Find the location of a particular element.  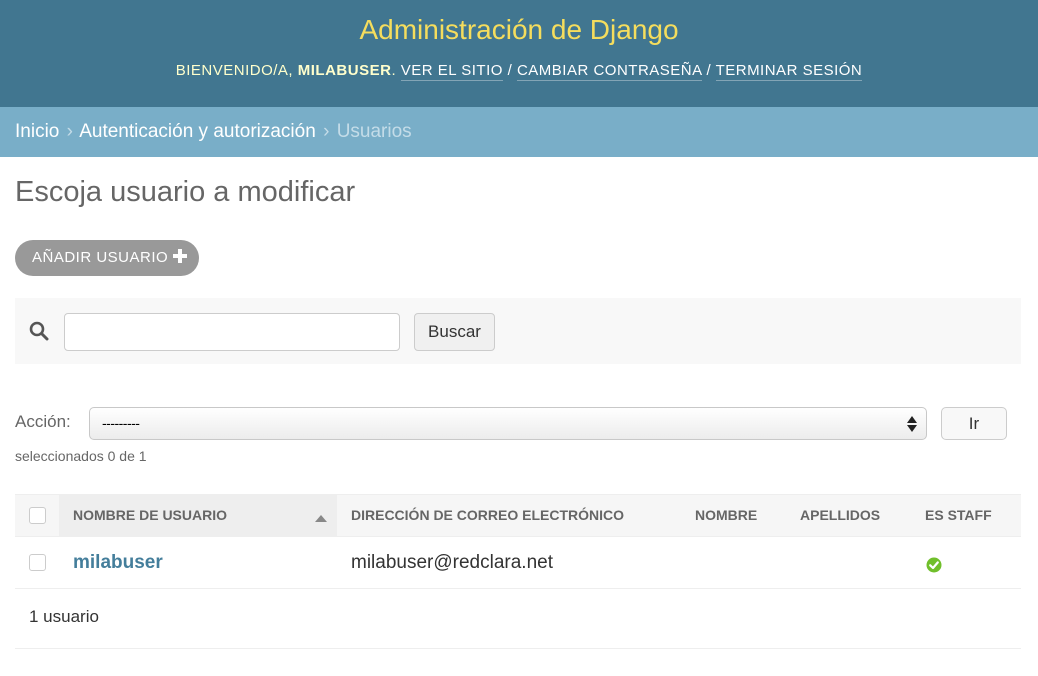

select-all-checkbox is located at coordinates (37, 515).